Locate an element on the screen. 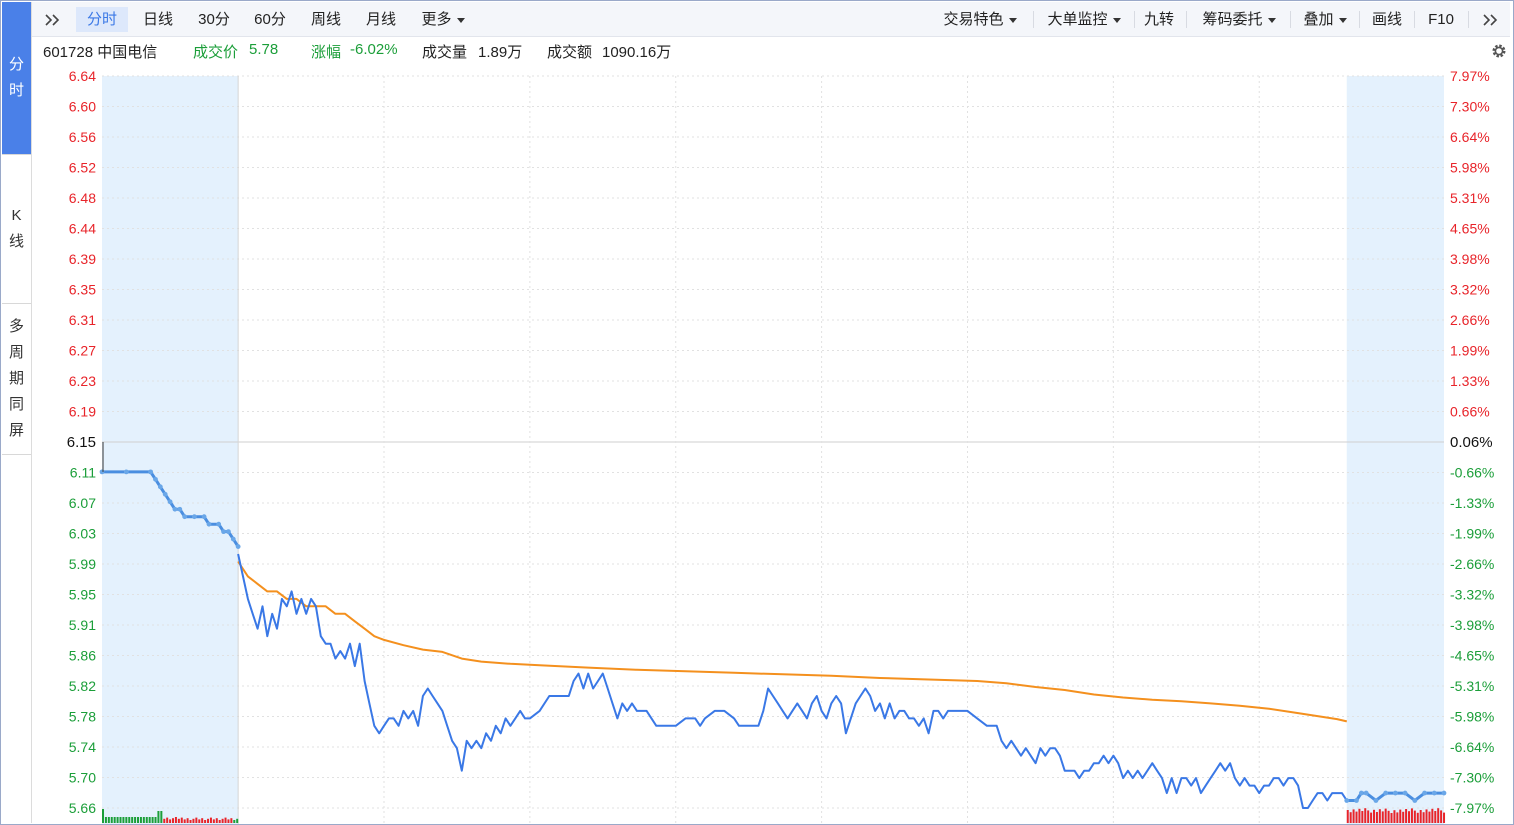 The height and width of the screenshot is (825, 1514). y-right-tick-label: 1.99% is located at coordinates (1470, 351).